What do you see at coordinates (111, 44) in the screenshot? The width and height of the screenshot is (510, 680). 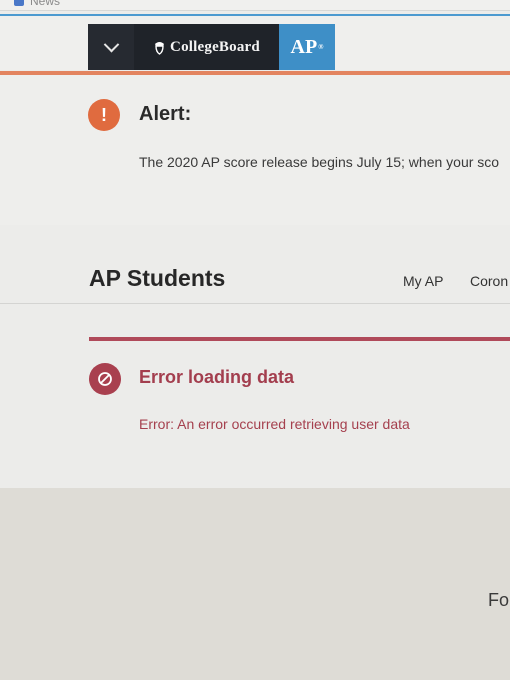 I see `chevron-down-icon` at bounding box center [111, 44].